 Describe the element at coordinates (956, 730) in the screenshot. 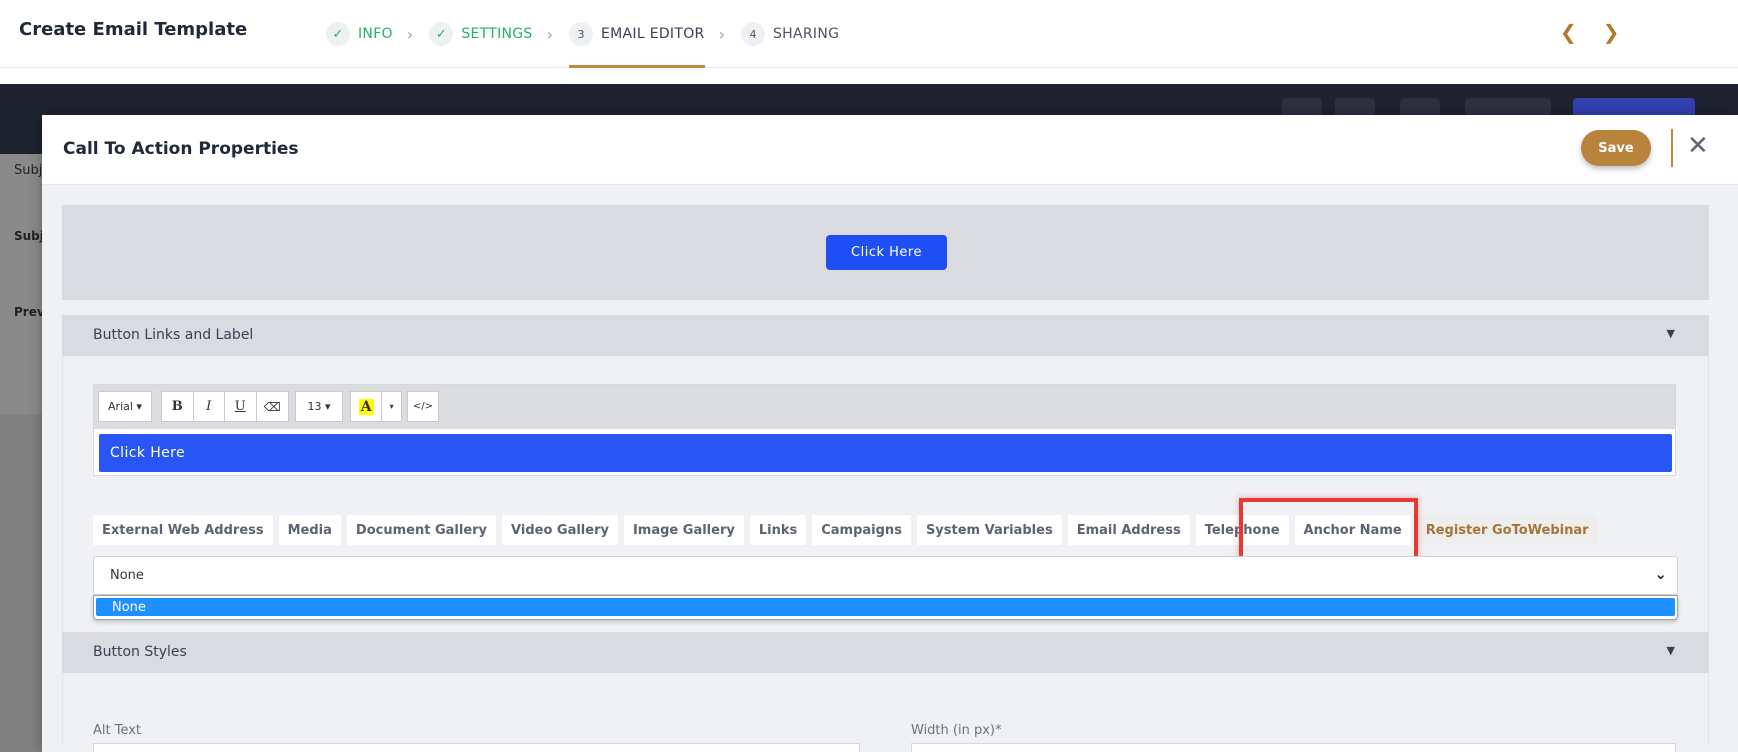

I see `width-label: Width (in px)*` at that location.